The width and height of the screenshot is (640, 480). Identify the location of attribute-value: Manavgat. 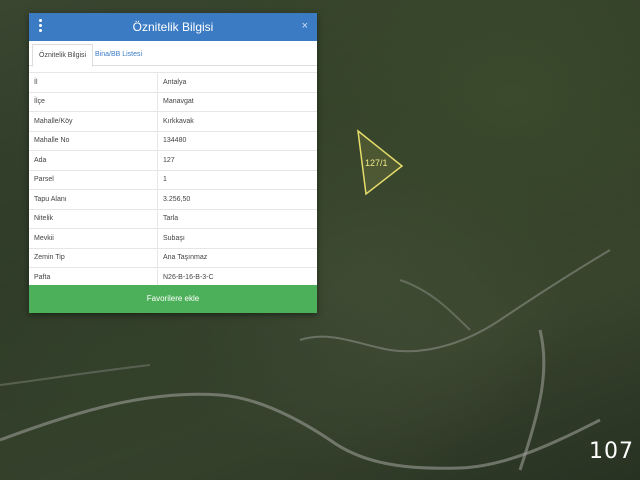
(237, 101).